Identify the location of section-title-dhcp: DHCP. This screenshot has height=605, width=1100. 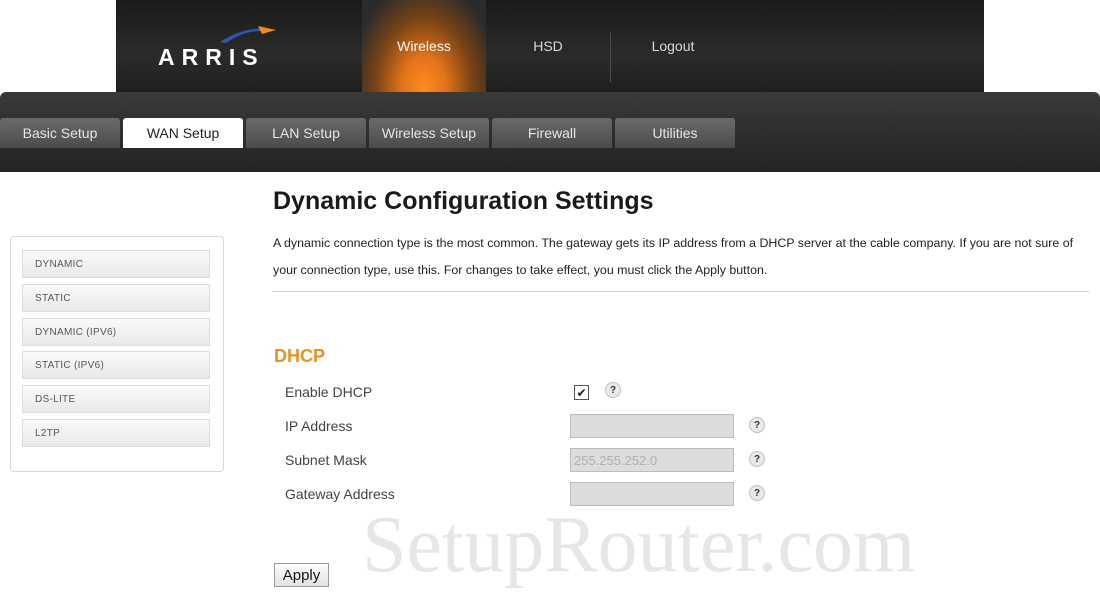
(300, 356).